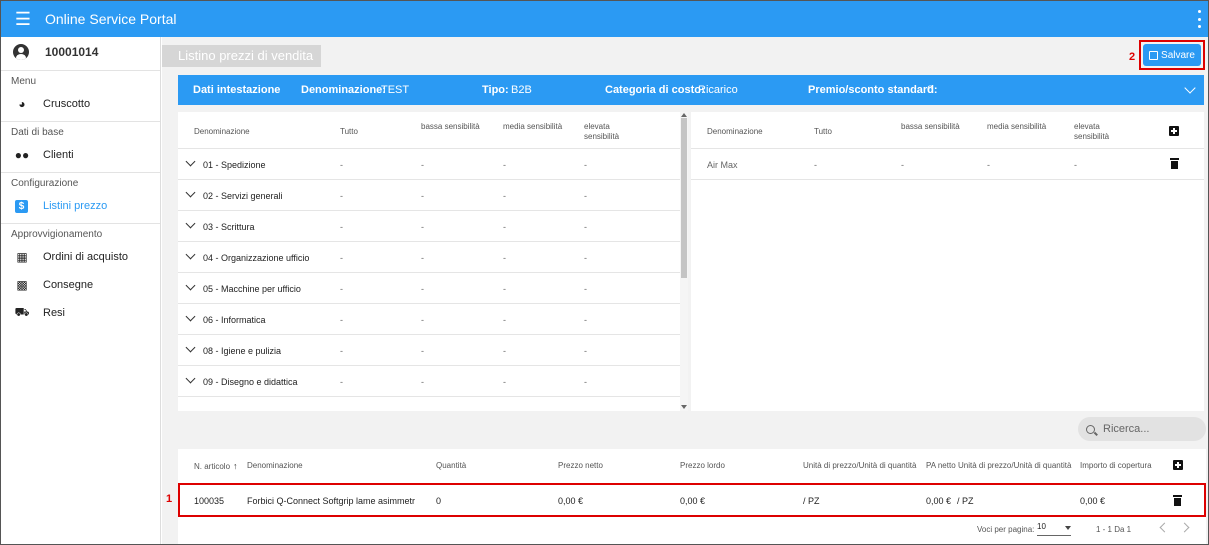  What do you see at coordinates (429, 194) in the screenshot?
I see `table-row: 02 - Servizi generali - - - -` at bounding box center [429, 194].